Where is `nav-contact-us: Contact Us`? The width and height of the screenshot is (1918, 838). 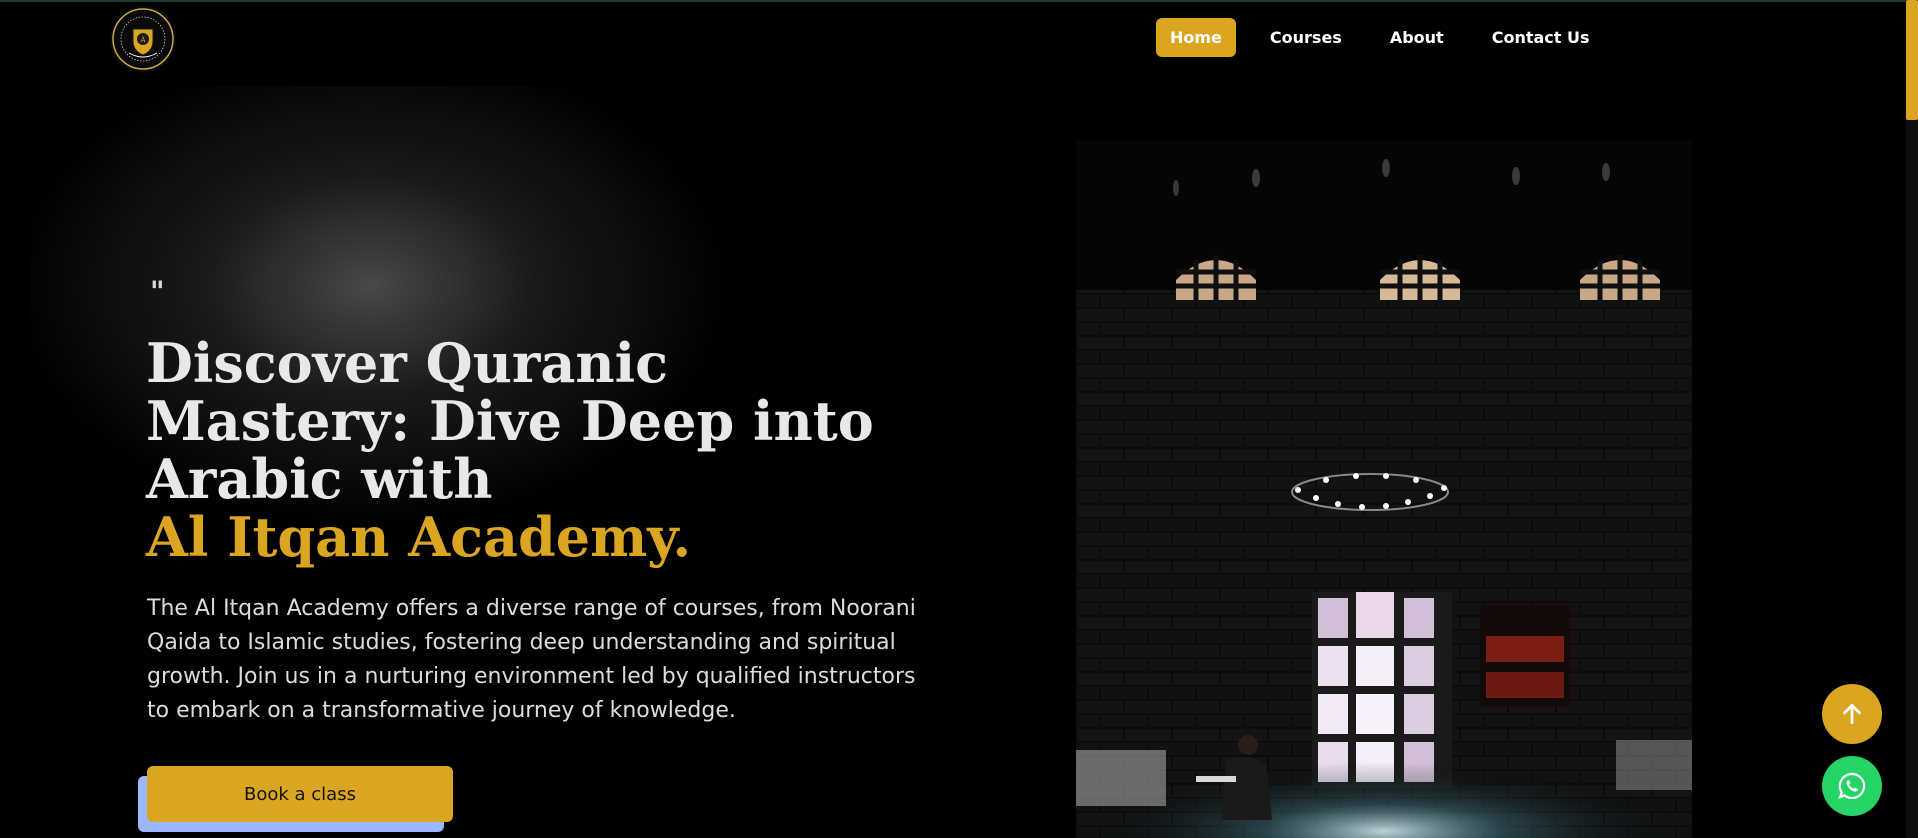 nav-contact-us: Contact Us is located at coordinates (1541, 37).